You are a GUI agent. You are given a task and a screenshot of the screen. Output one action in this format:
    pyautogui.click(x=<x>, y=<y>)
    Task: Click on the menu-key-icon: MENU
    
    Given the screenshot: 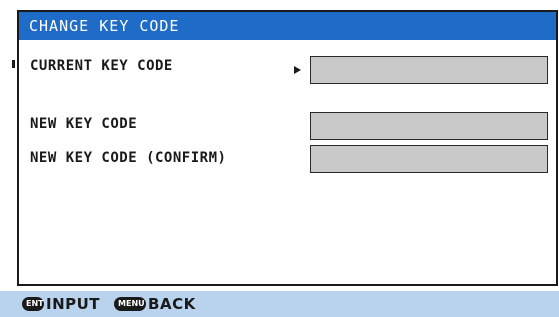 What is the action you would take?
    pyautogui.click(x=130, y=304)
    